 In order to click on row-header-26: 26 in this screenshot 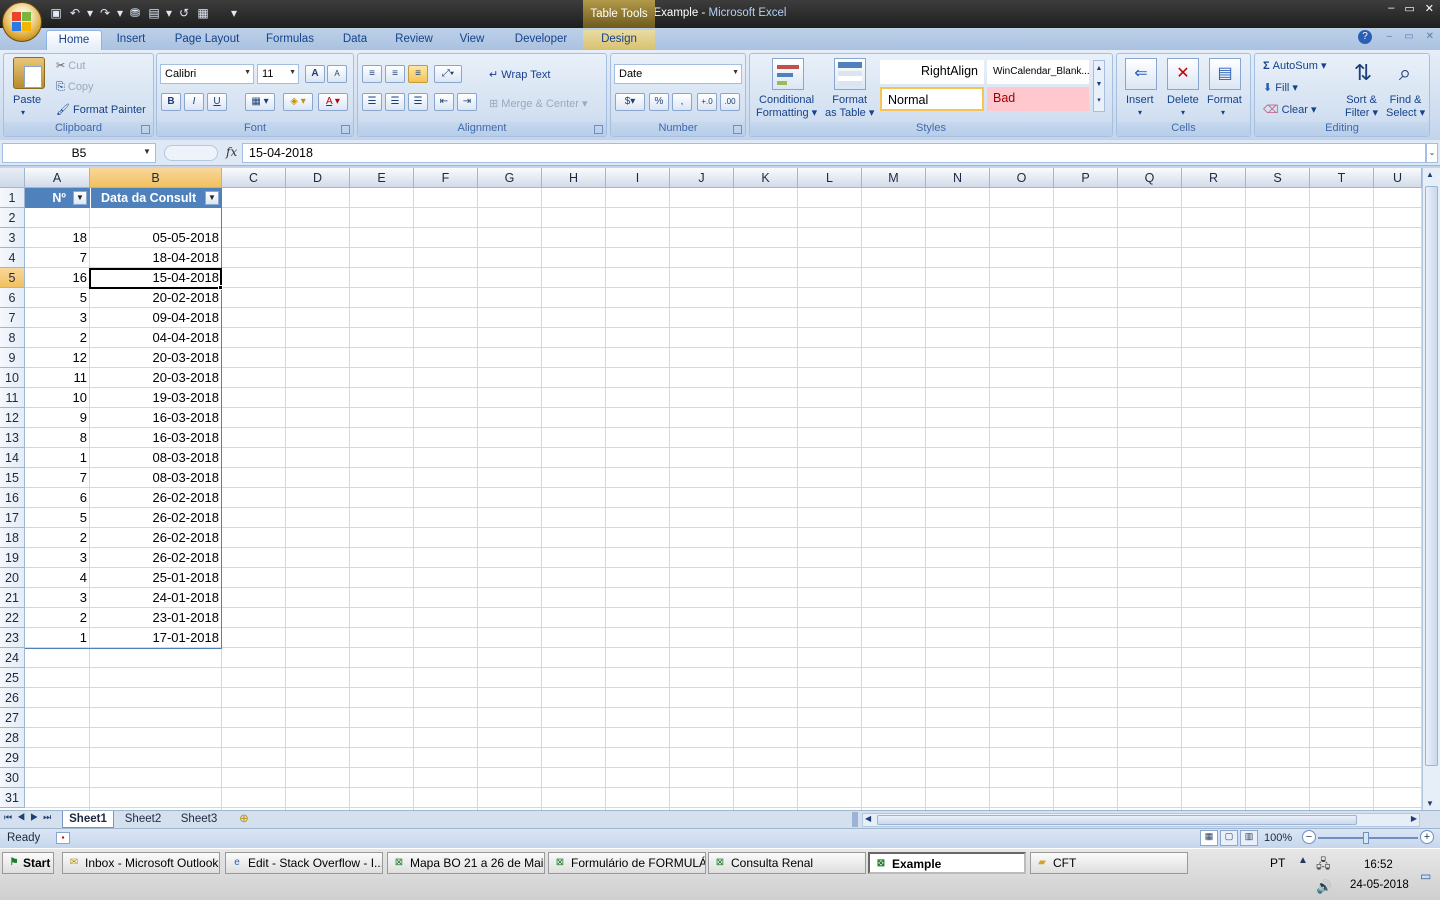, I will do `click(12, 698)`.